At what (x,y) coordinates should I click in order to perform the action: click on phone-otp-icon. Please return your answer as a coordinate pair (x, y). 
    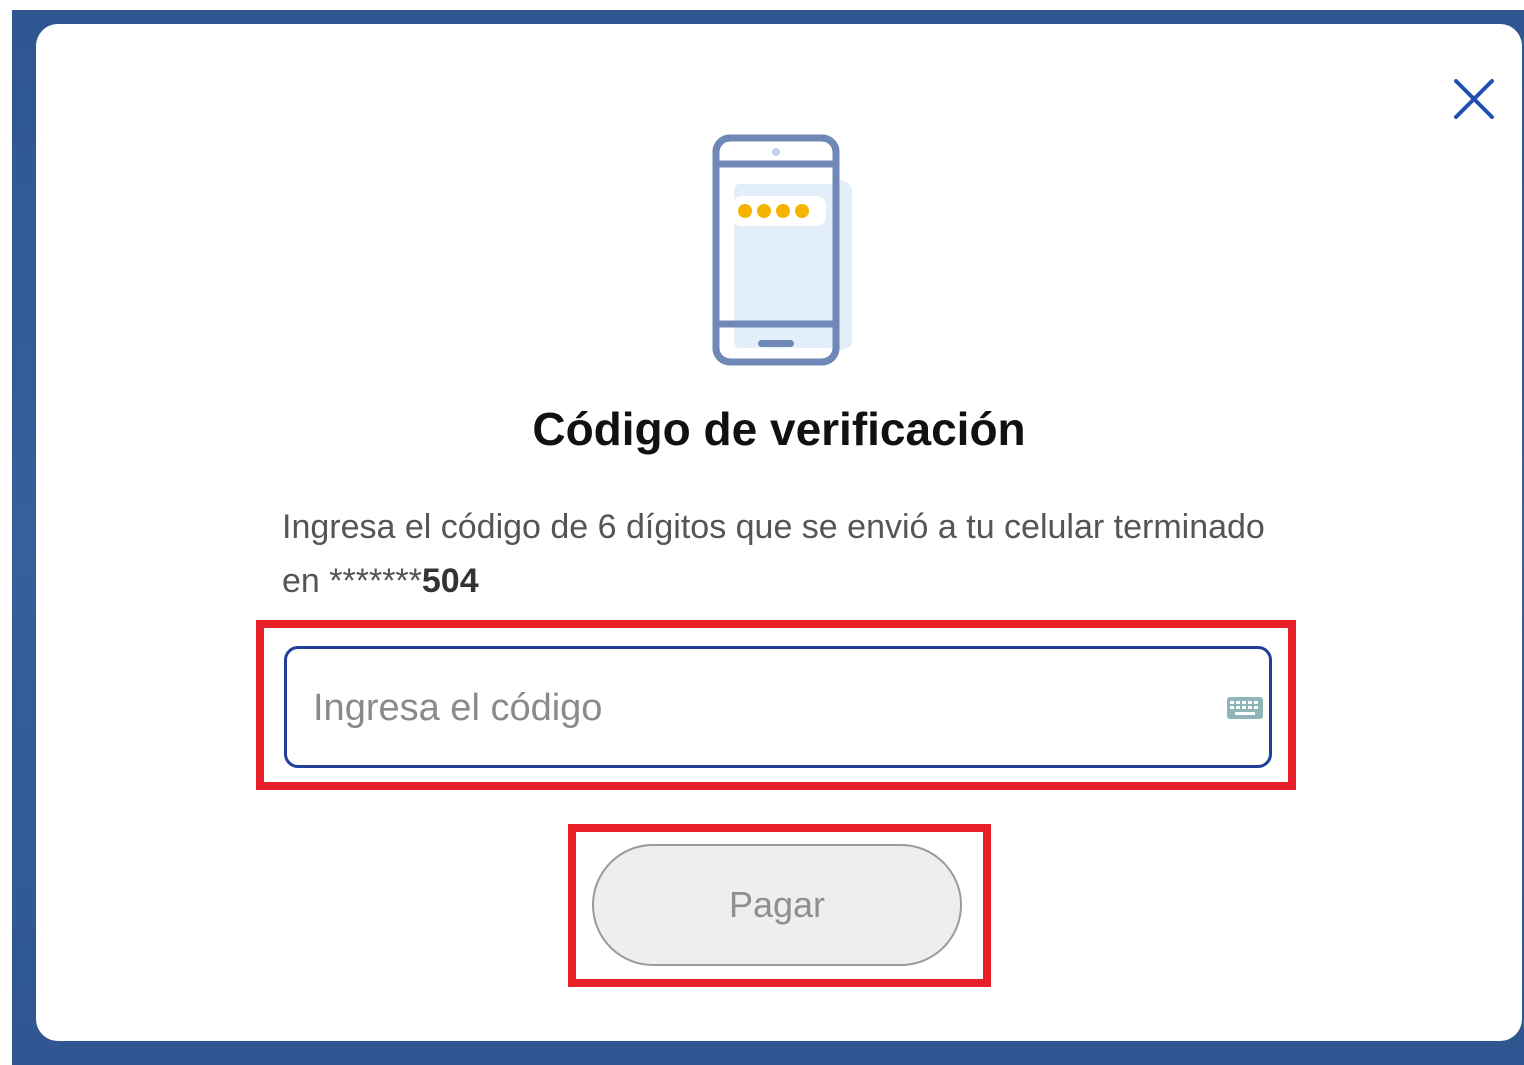
    Looking at the image, I should click on (785, 252).